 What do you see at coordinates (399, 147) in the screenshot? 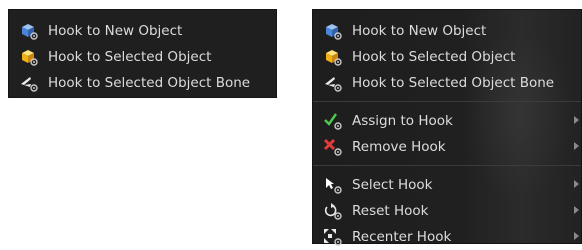
I see `menu-item-label: Remove Hook` at bounding box center [399, 147].